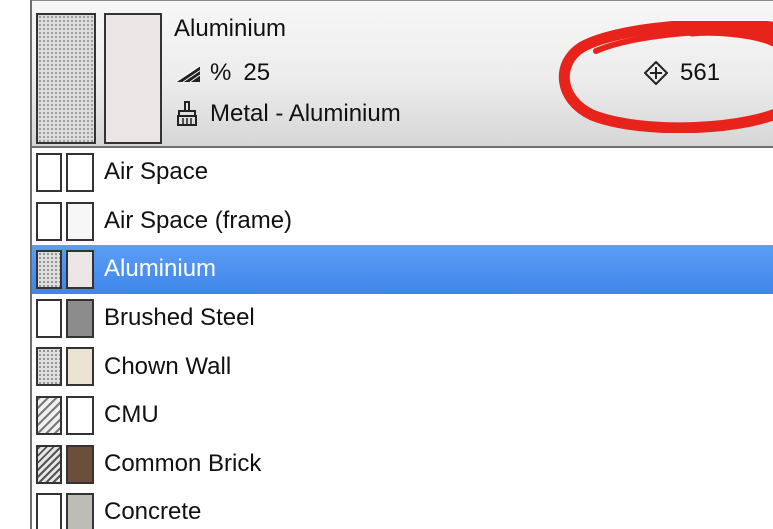 This screenshot has height=529, width=773. Describe the element at coordinates (156, 172) in the screenshot. I see `list-item-label: Air Space` at that location.